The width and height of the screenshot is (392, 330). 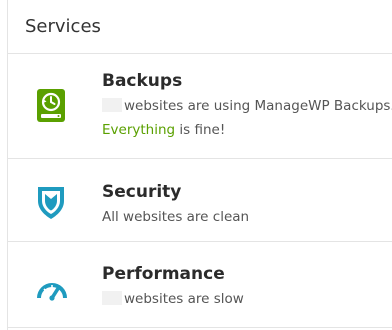 What do you see at coordinates (142, 192) in the screenshot?
I see `service-title: Security` at bounding box center [142, 192].